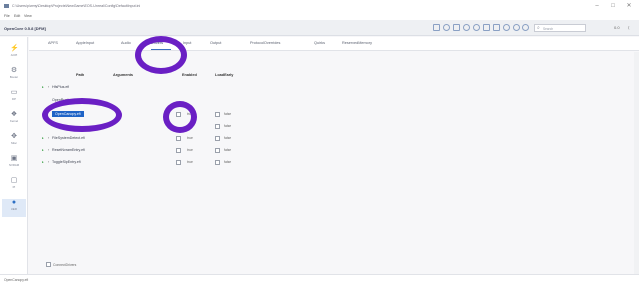 This screenshot has width=639, height=284. Describe the element at coordinates (16, 280) in the screenshot. I see `status-text: OpenCanopy.efi` at that location.